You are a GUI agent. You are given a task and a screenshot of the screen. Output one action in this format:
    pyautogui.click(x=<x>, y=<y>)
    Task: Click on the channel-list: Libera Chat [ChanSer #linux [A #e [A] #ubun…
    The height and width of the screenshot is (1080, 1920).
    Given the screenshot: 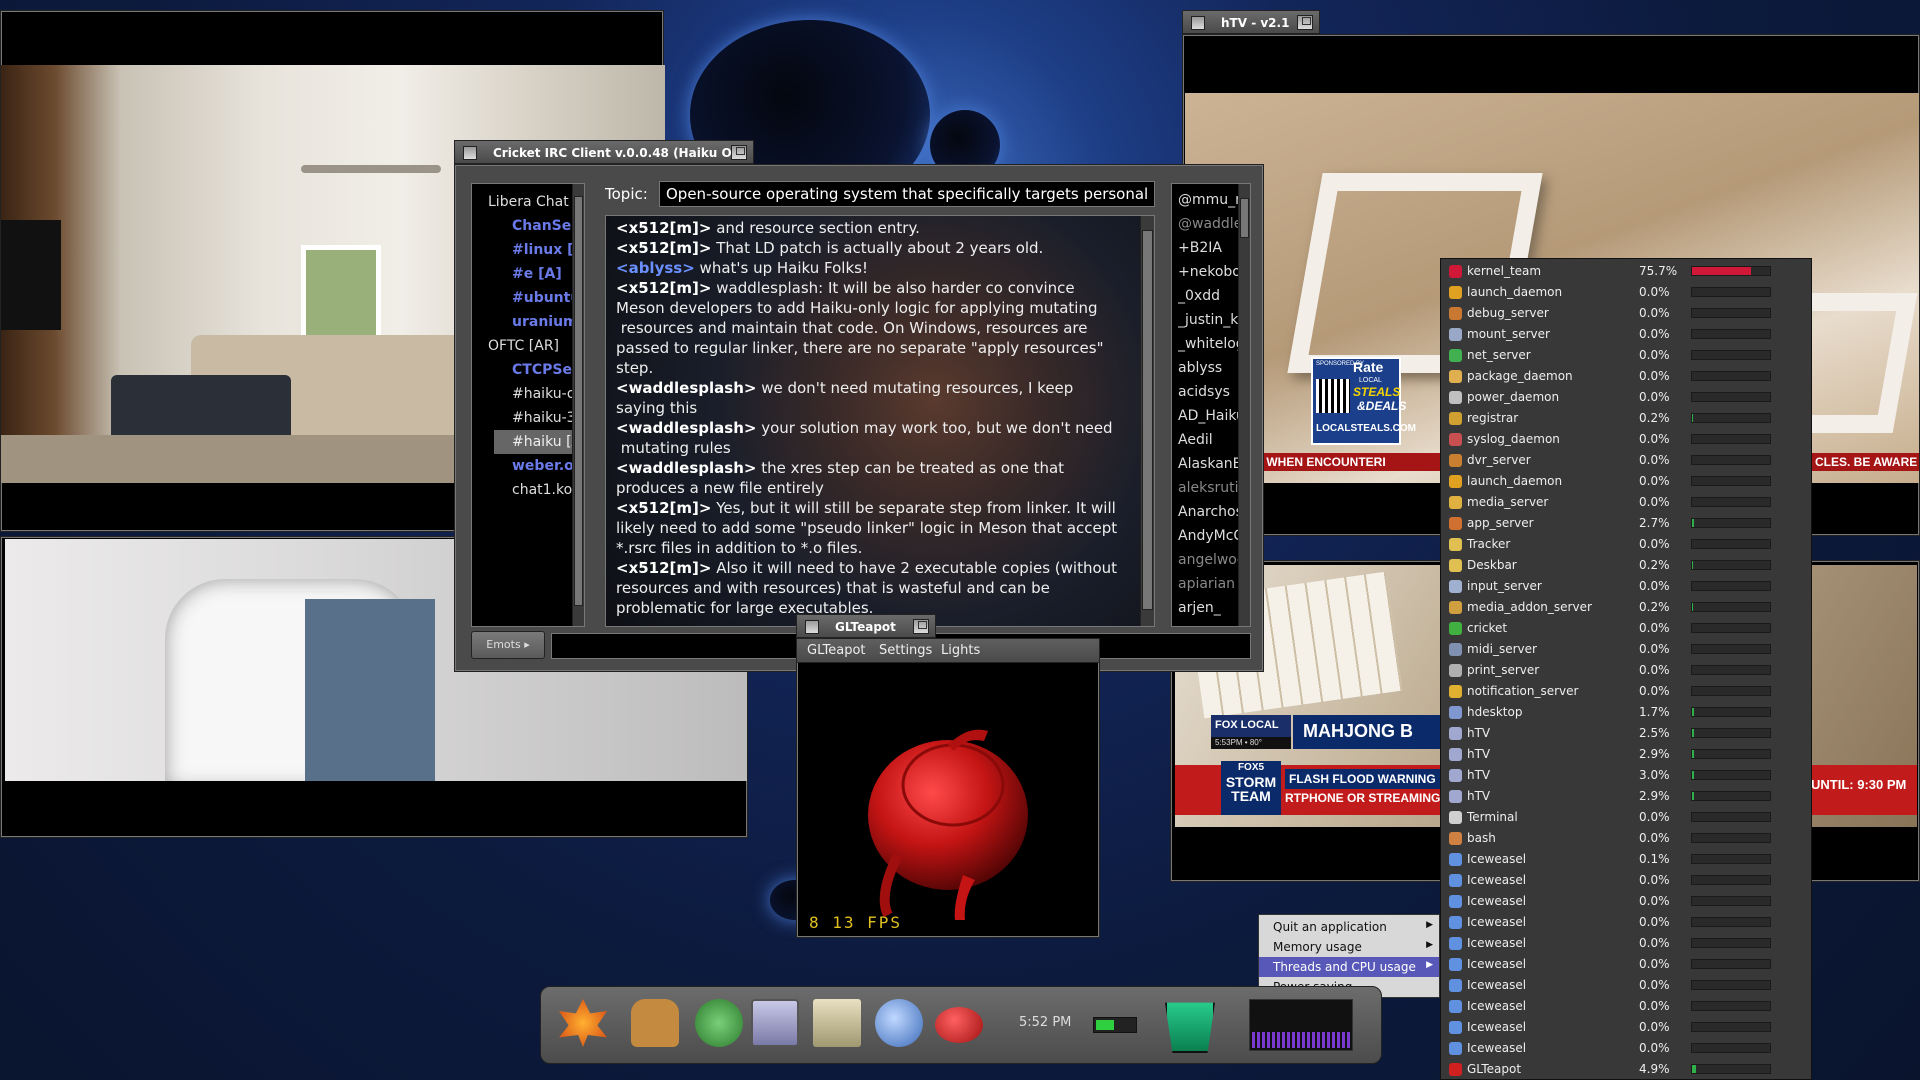 What is the action you would take?
    pyautogui.click(x=528, y=405)
    